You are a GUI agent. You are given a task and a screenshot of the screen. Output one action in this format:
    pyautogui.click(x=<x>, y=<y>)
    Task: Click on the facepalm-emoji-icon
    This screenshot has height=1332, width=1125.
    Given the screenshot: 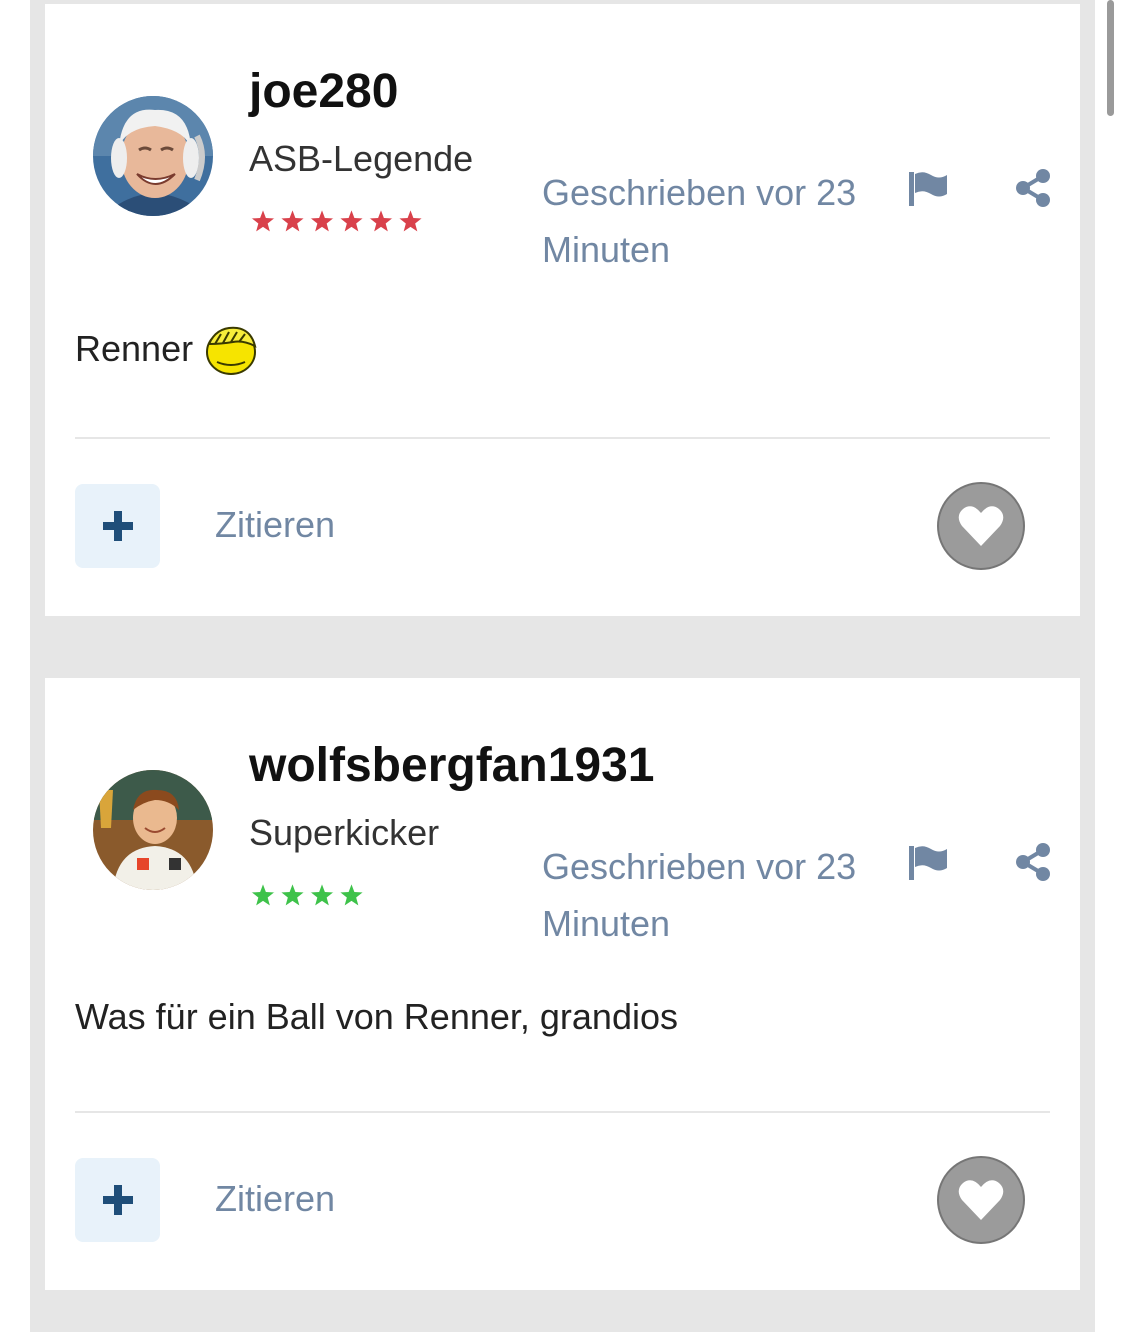 What is the action you would take?
    pyautogui.click(x=231, y=349)
    